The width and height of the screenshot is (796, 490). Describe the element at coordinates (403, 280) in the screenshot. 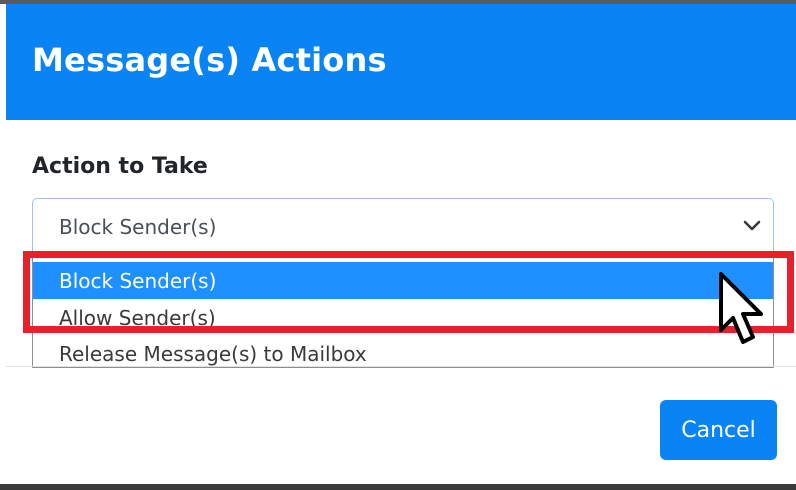

I see `option-block-senders: Block Sender(s)` at that location.